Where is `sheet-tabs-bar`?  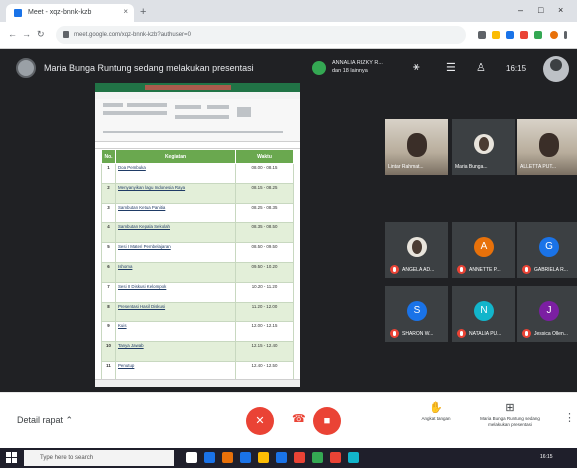 sheet-tabs-bar is located at coordinates (197, 383).